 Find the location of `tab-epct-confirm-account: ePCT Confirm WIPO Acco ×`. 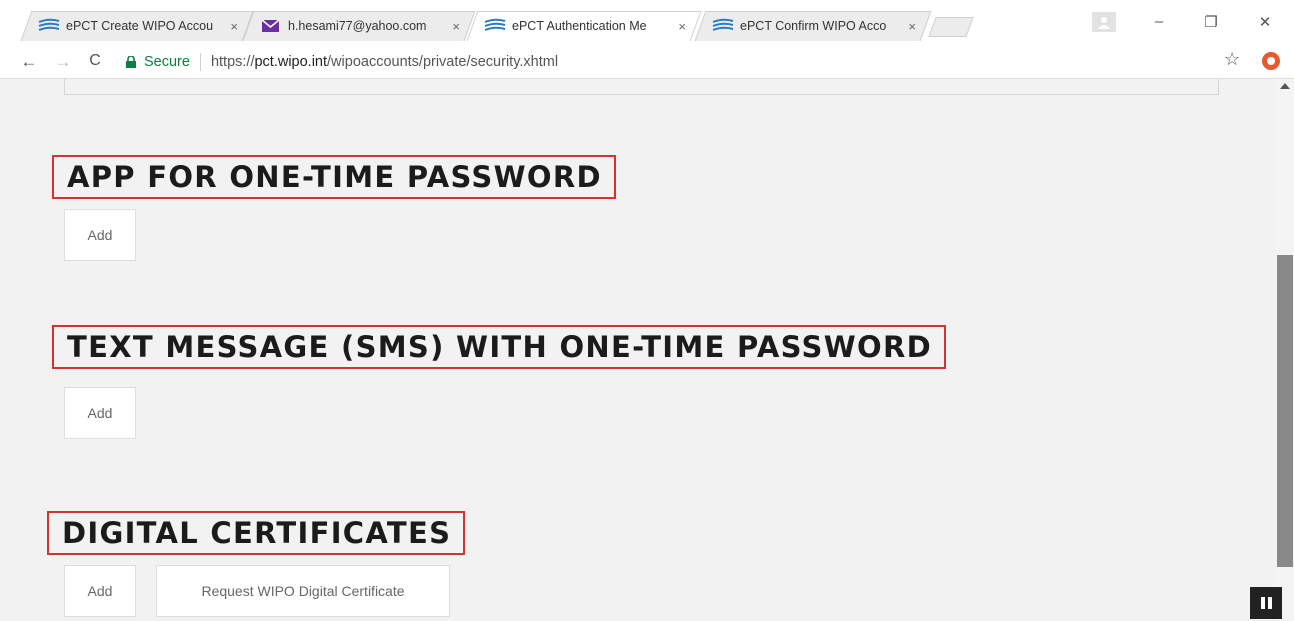

tab-epct-confirm-account: ePCT Confirm WIPO Acco × is located at coordinates (813, 26).